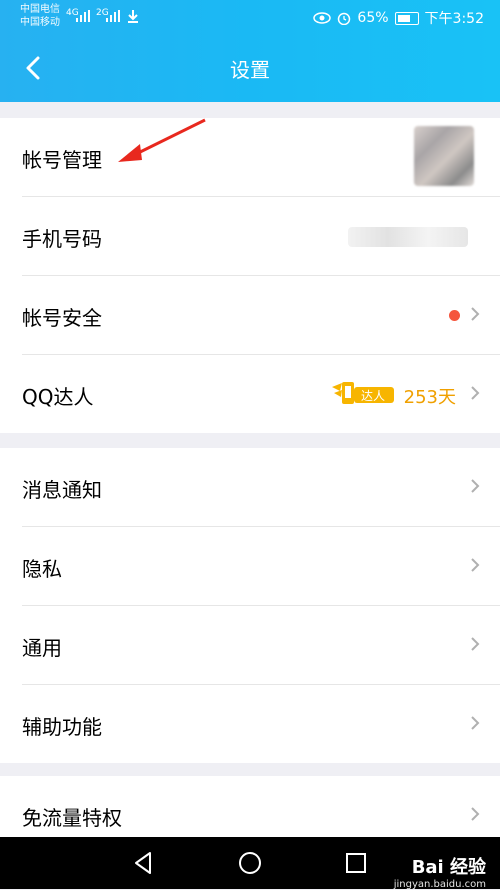  What do you see at coordinates (261, 157) in the screenshot?
I see `settings-row-account-management: 帐号管理` at bounding box center [261, 157].